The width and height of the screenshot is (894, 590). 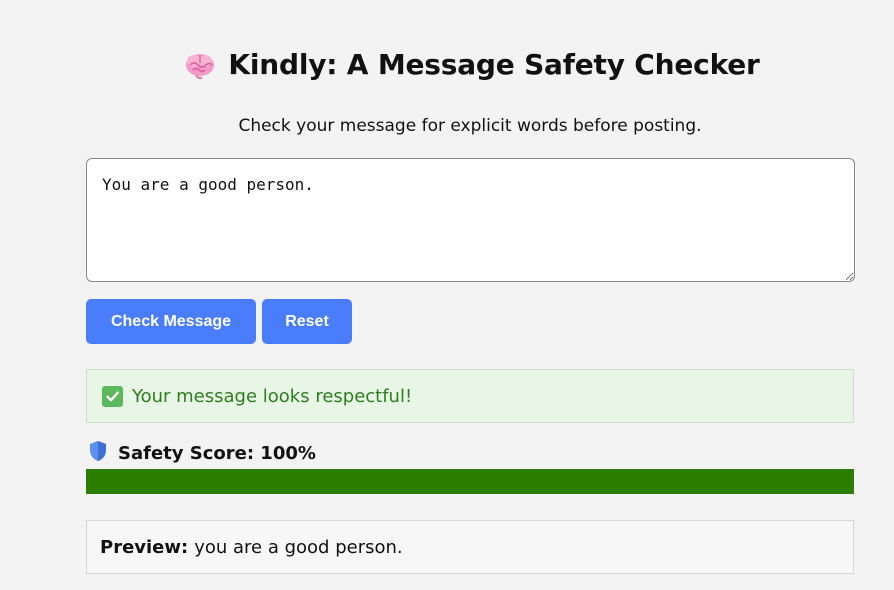 I want to click on safety-score-label: Safety Score: 100%, so click(x=217, y=453).